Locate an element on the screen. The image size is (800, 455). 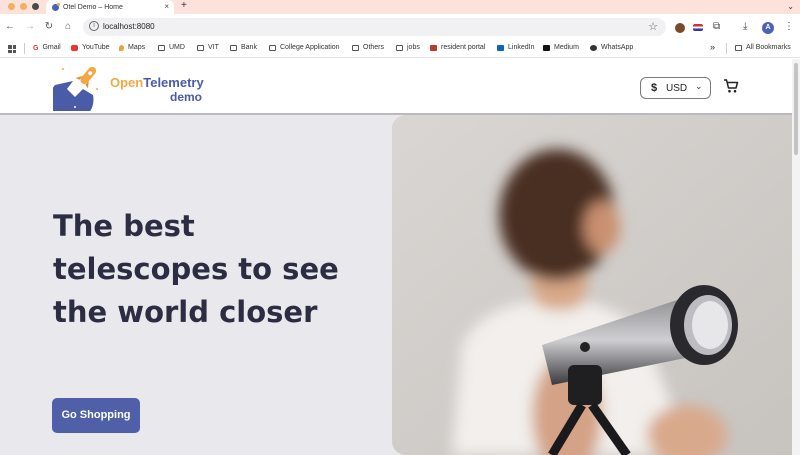
bookmark-label: Gmail is located at coordinates (51, 47).